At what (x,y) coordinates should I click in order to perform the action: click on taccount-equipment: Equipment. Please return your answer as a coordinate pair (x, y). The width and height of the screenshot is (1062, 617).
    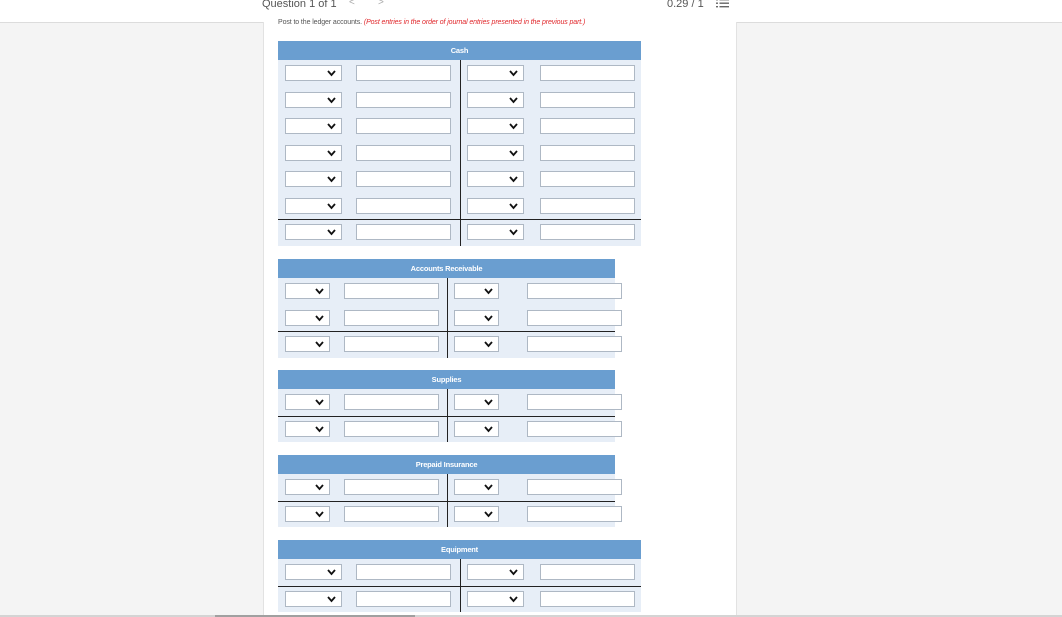
    Looking at the image, I should click on (459, 576).